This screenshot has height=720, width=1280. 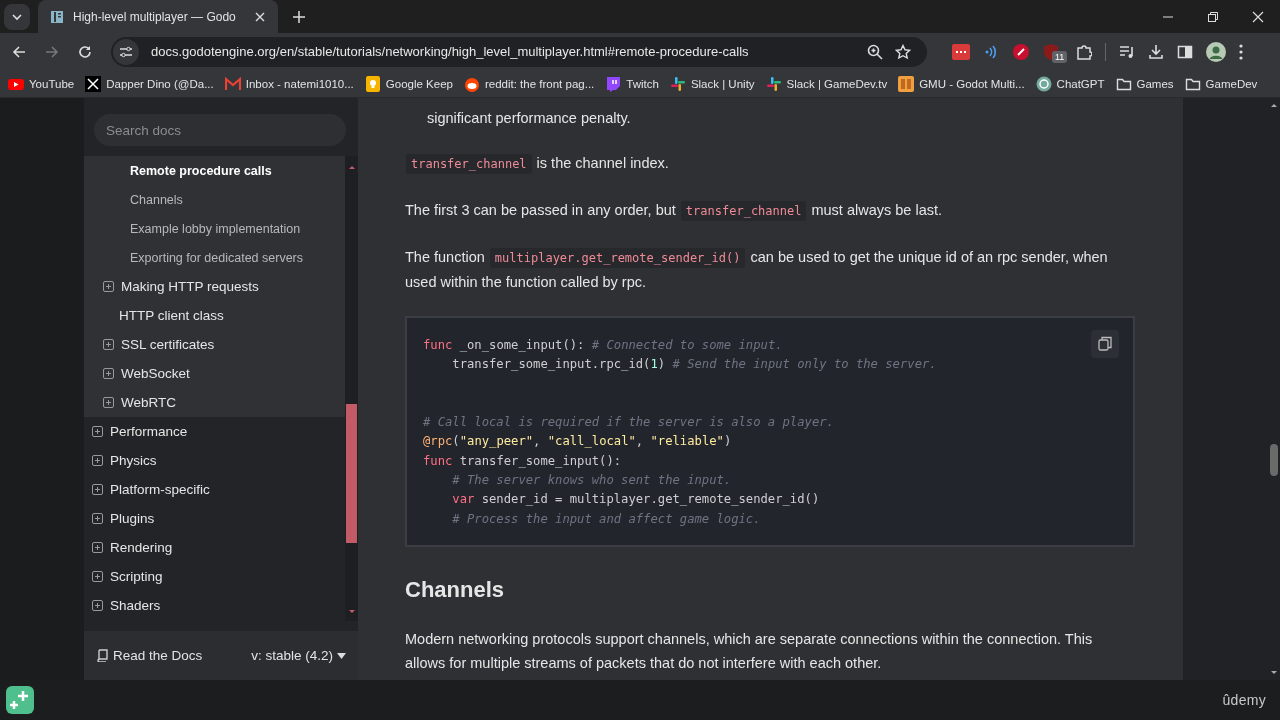 I want to click on x-logo-icon, so click(x=93, y=83).